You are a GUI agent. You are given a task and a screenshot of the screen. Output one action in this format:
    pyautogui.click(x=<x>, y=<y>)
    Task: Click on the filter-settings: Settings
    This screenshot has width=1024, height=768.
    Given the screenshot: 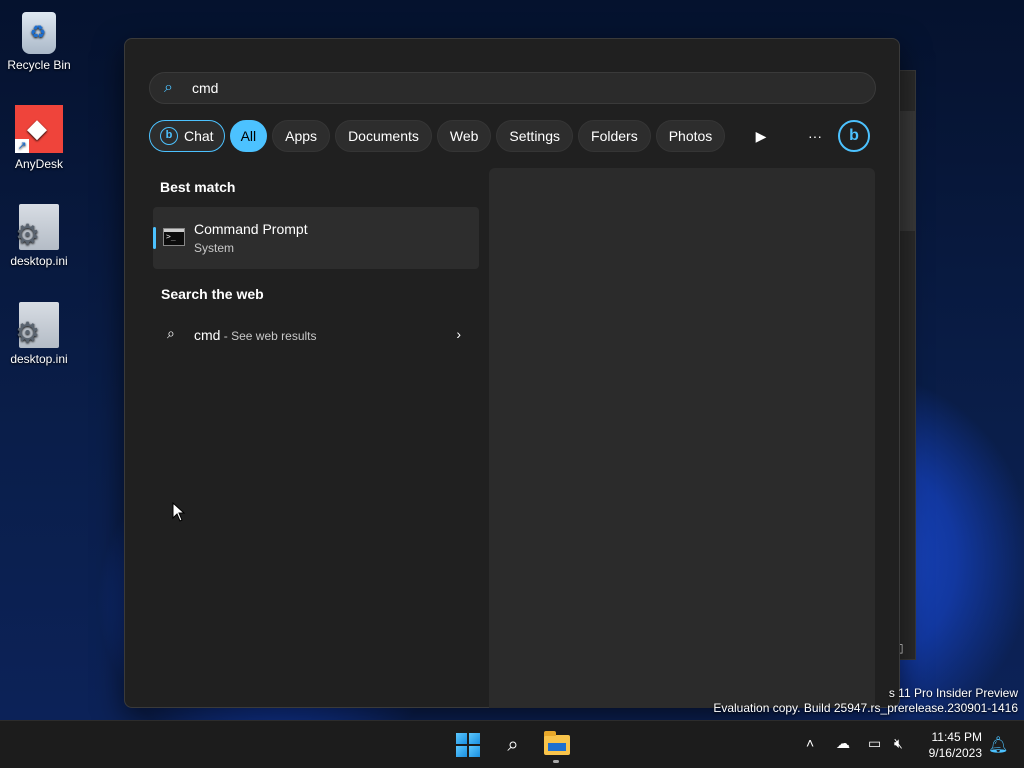 What is the action you would take?
    pyautogui.click(x=535, y=136)
    